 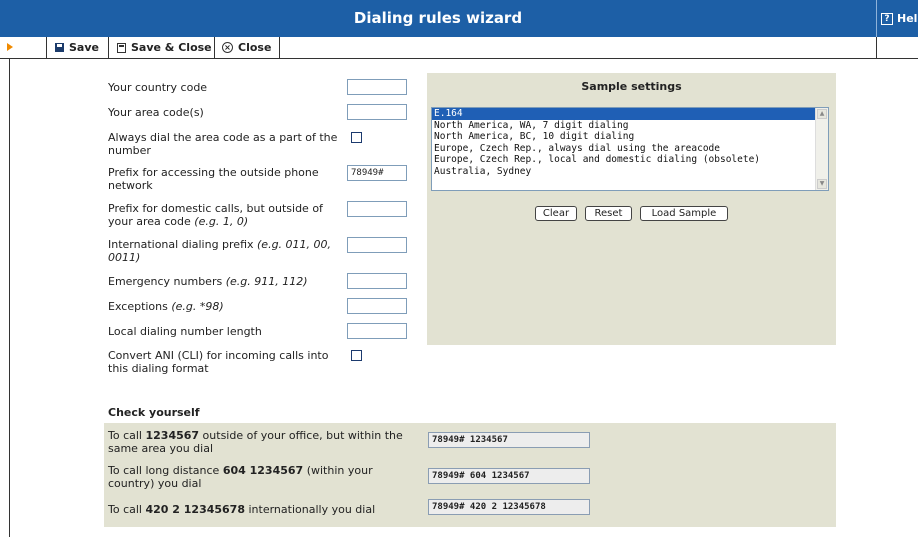 I want to click on close-circle-icon: ×, so click(x=227, y=47).